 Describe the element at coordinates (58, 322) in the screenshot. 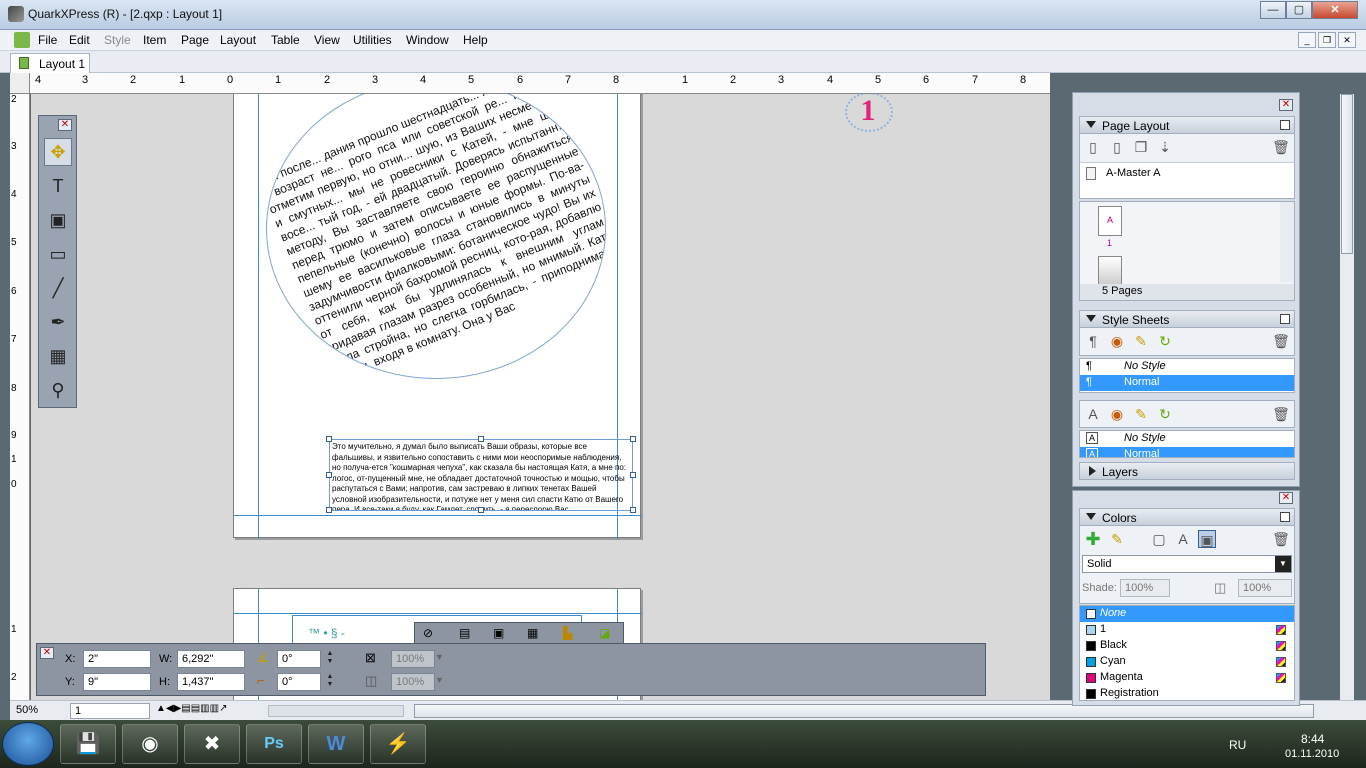

I see `bezier-pen-tool-icon: ✒` at that location.